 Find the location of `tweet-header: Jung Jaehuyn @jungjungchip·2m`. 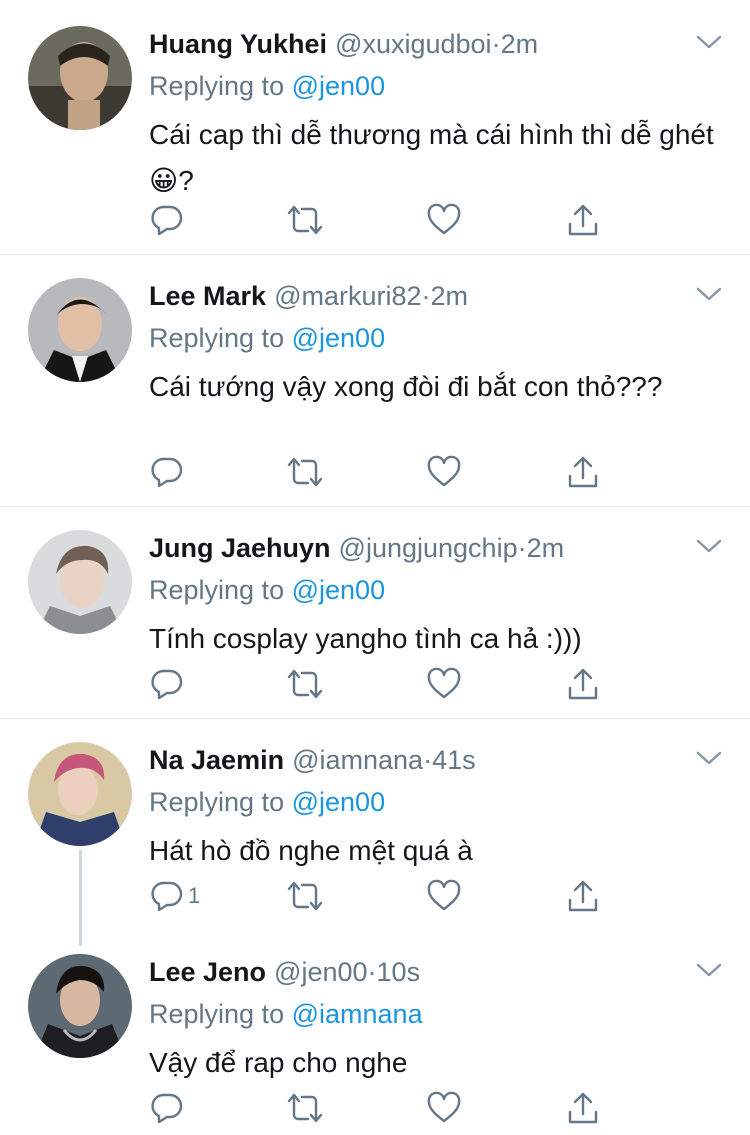

tweet-header: Jung Jaehuyn @jungjungchip·2m is located at coordinates (356, 548).